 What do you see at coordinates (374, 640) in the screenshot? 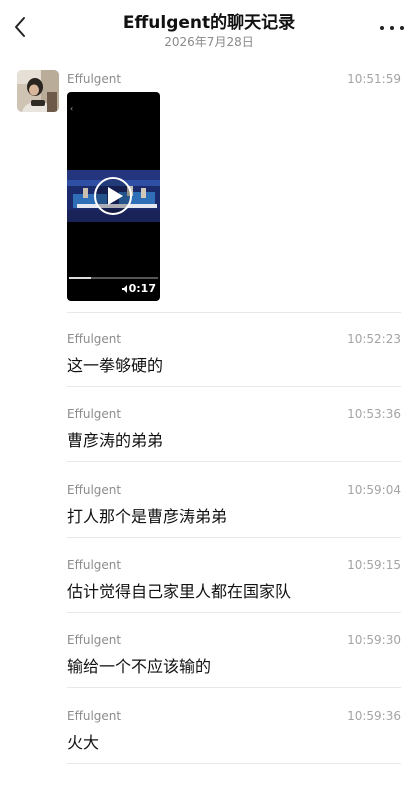
I see `message-time: 10:59:30` at bounding box center [374, 640].